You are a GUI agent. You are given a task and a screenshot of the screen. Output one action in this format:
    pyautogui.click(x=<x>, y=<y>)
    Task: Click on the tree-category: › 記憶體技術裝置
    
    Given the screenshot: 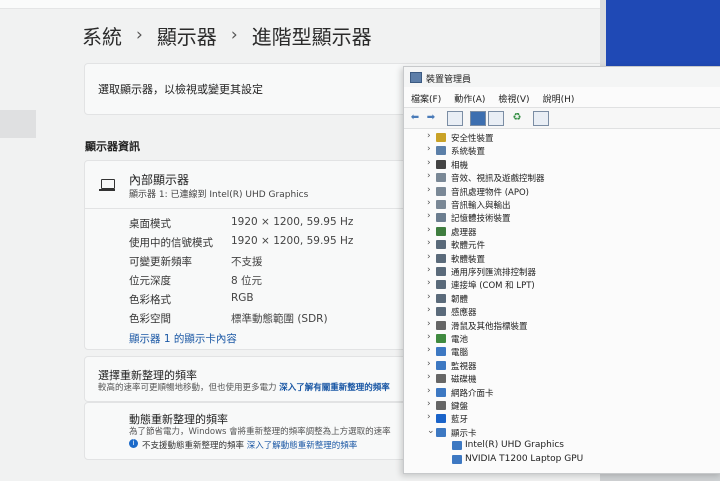 What is the action you would take?
    pyautogui.click(x=562, y=217)
    